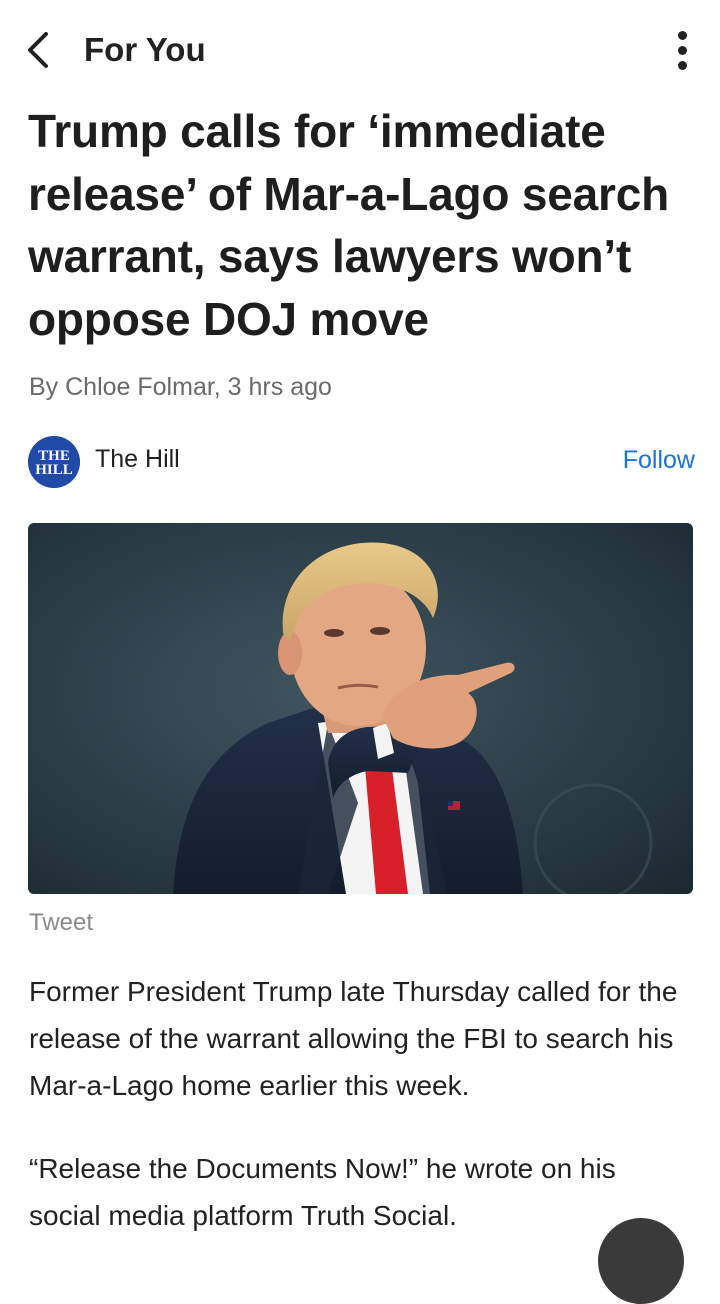 Image resolution: width=720 pixels, height=1304 pixels. I want to click on chevron-left-icon, so click(38, 50).